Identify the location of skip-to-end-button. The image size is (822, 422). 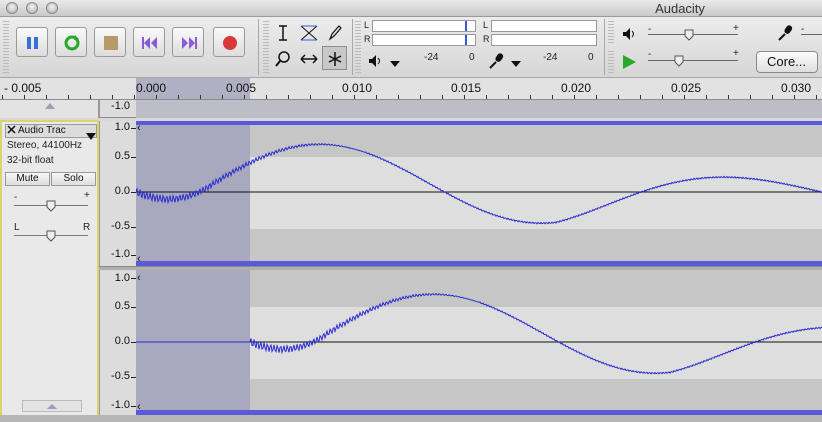
(188, 42).